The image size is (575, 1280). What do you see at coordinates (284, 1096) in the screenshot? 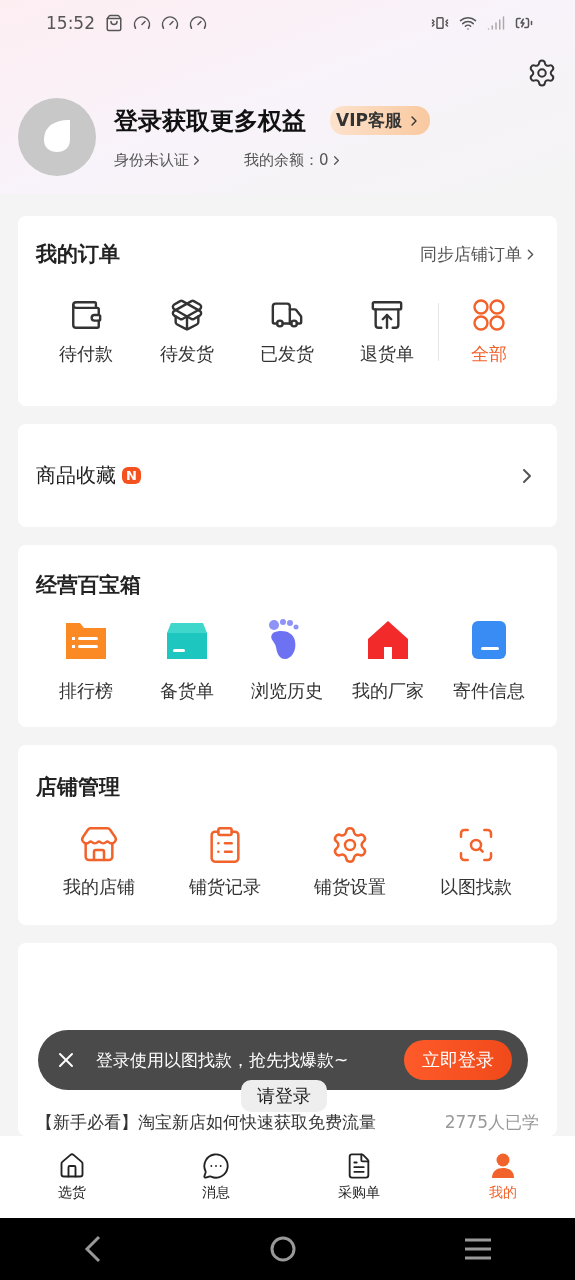
I see `login-hint: 请登录` at bounding box center [284, 1096].